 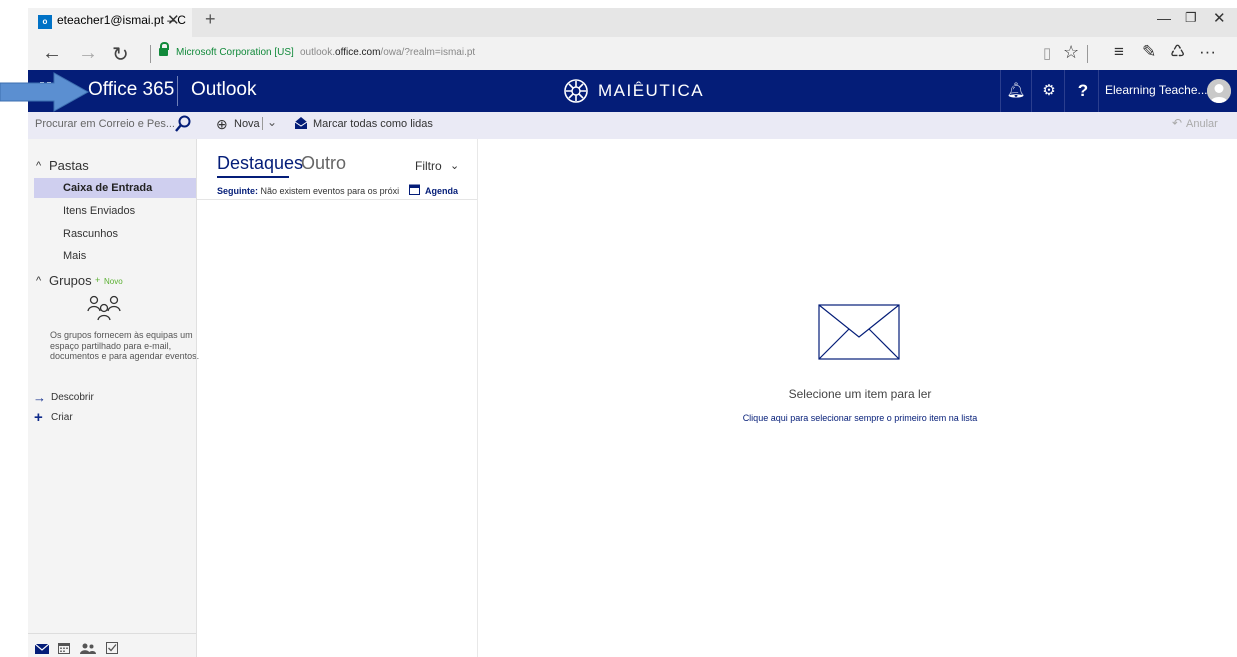 What do you see at coordinates (1177, 123) in the screenshot?
I see `undo-icon: ↶` at bounding box center [1177, 123].